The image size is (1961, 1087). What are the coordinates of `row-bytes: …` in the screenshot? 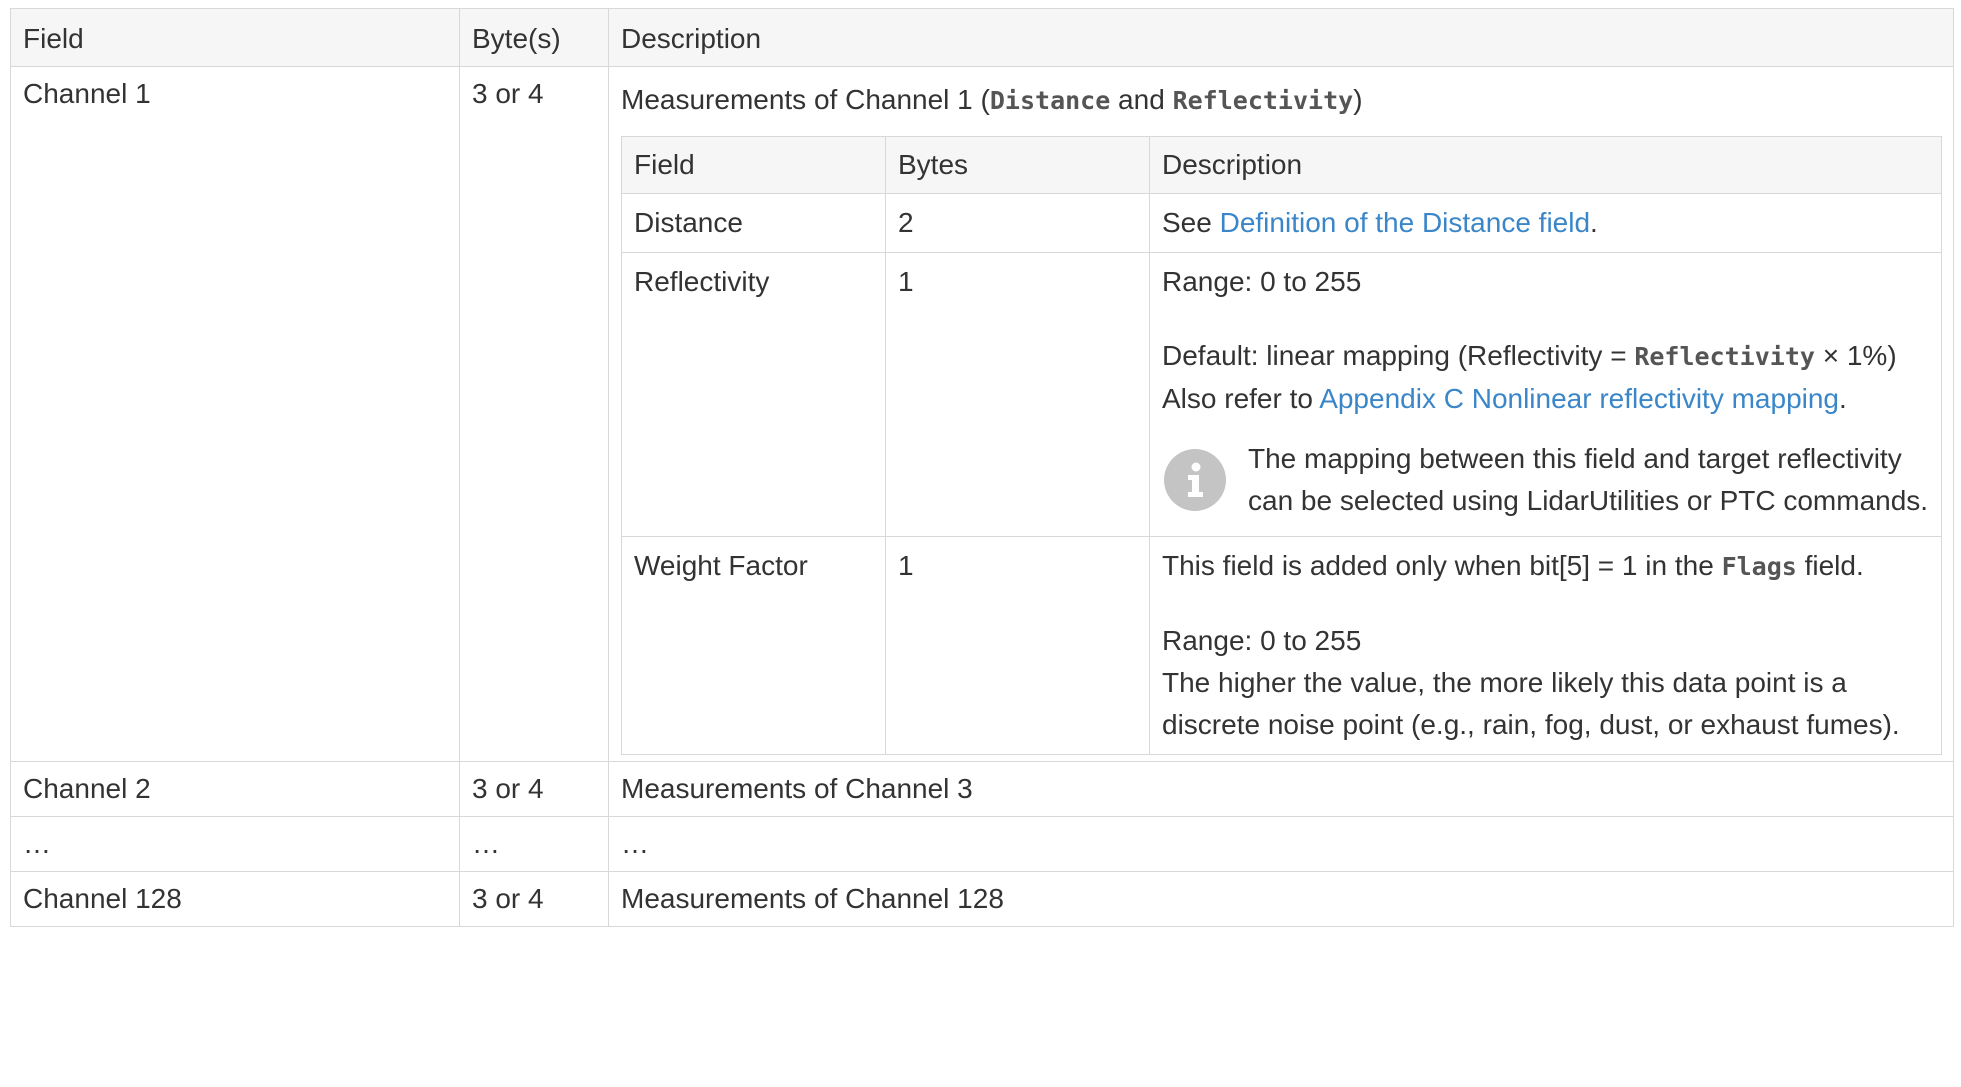 It's located at (534, 844).